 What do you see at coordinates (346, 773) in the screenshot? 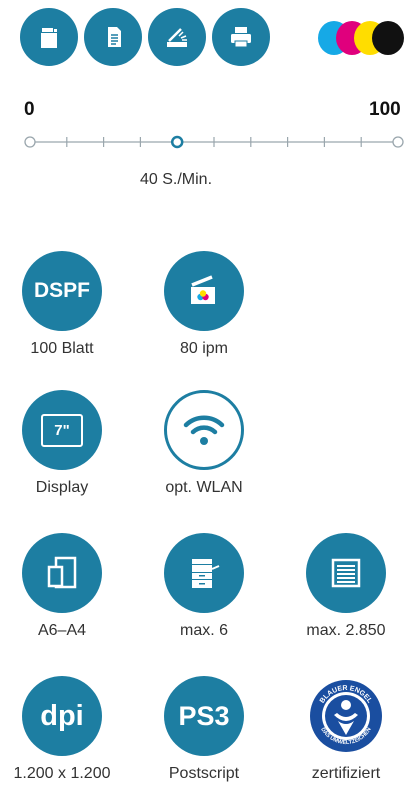
I see `ecolabel-label: zertifiziert` at bounding box center [346, 773].